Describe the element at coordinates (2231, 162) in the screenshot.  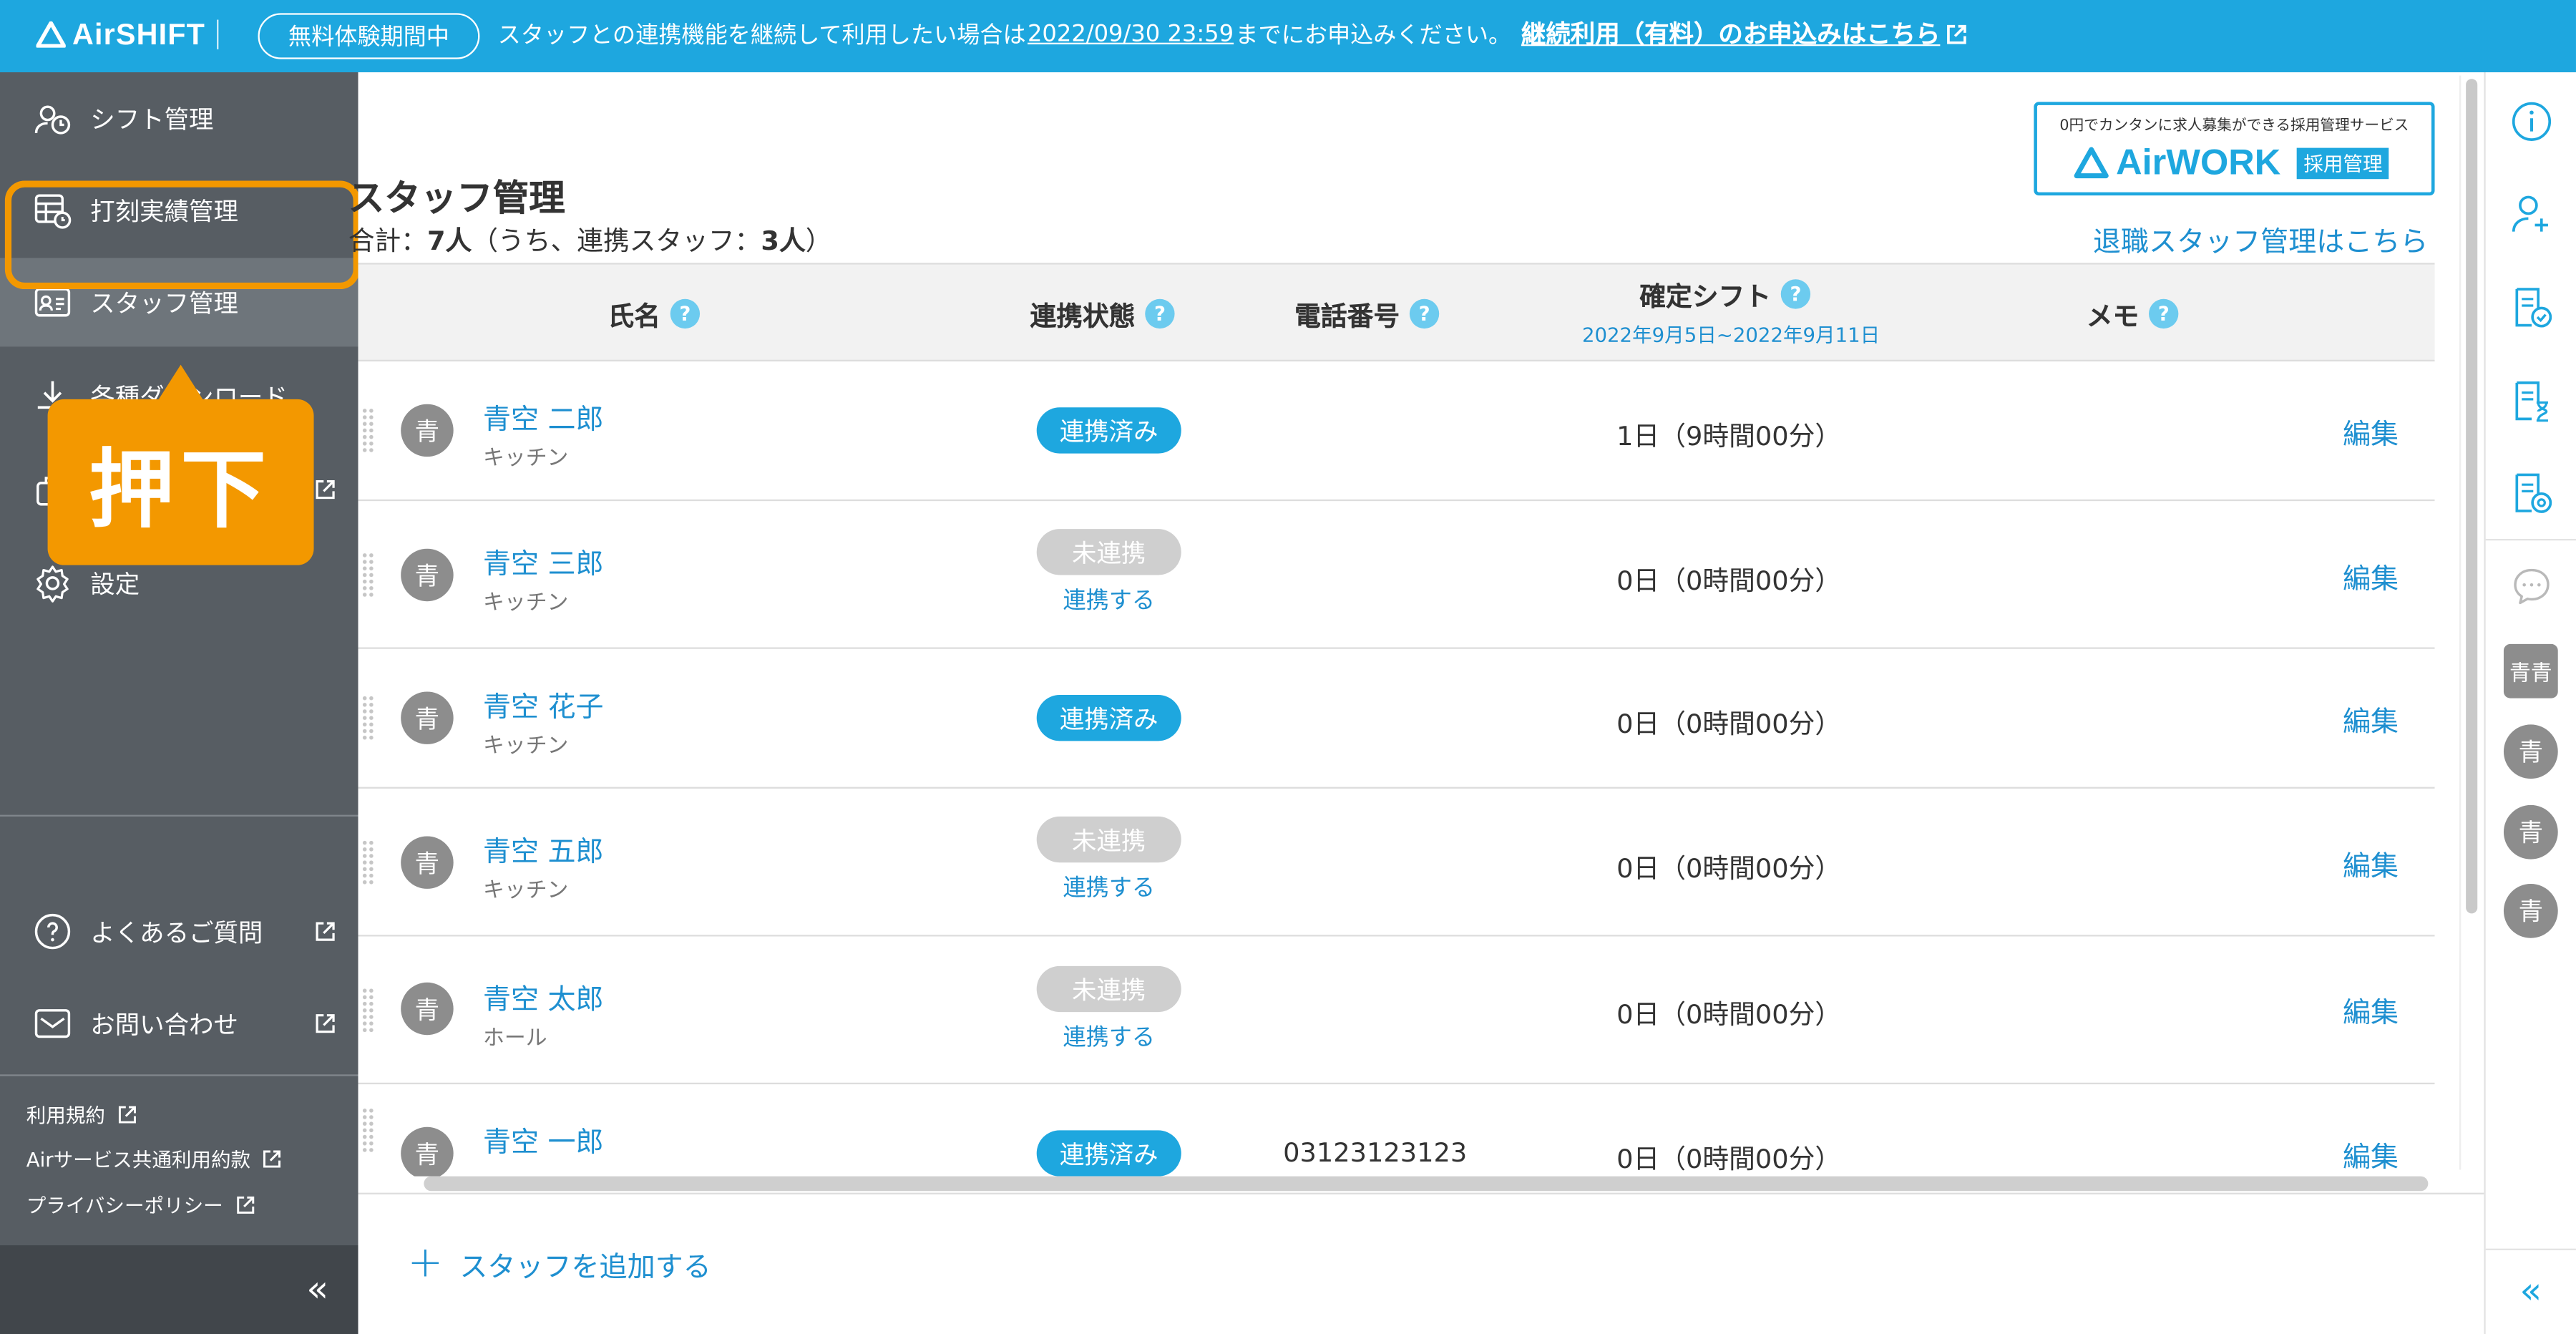
I see `airwork-logo: AirWORK 採用管理` at that location.